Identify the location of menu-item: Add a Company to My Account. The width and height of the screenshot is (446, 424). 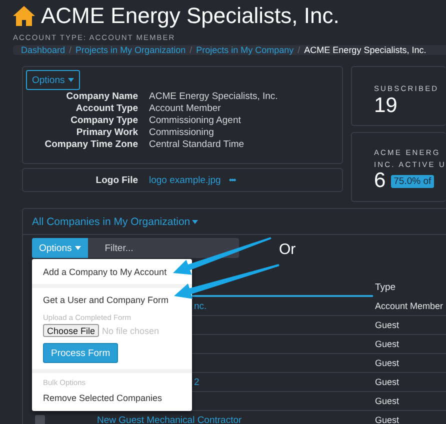
(112, 272).